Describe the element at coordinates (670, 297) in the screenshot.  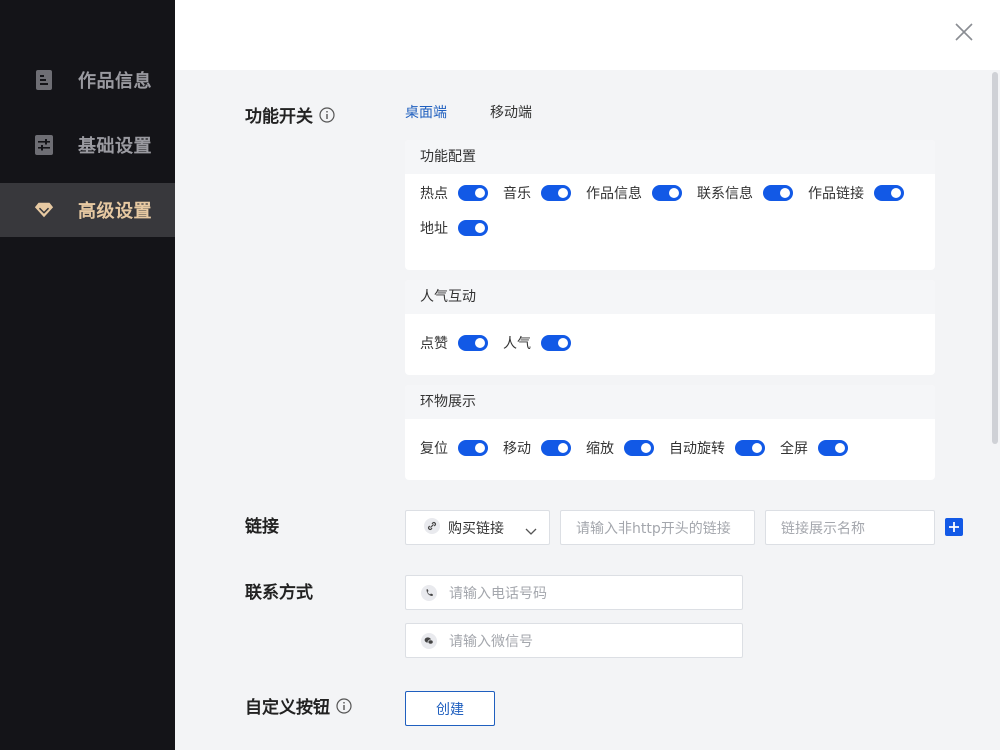
I see `card-title: 人气互动` at that location.